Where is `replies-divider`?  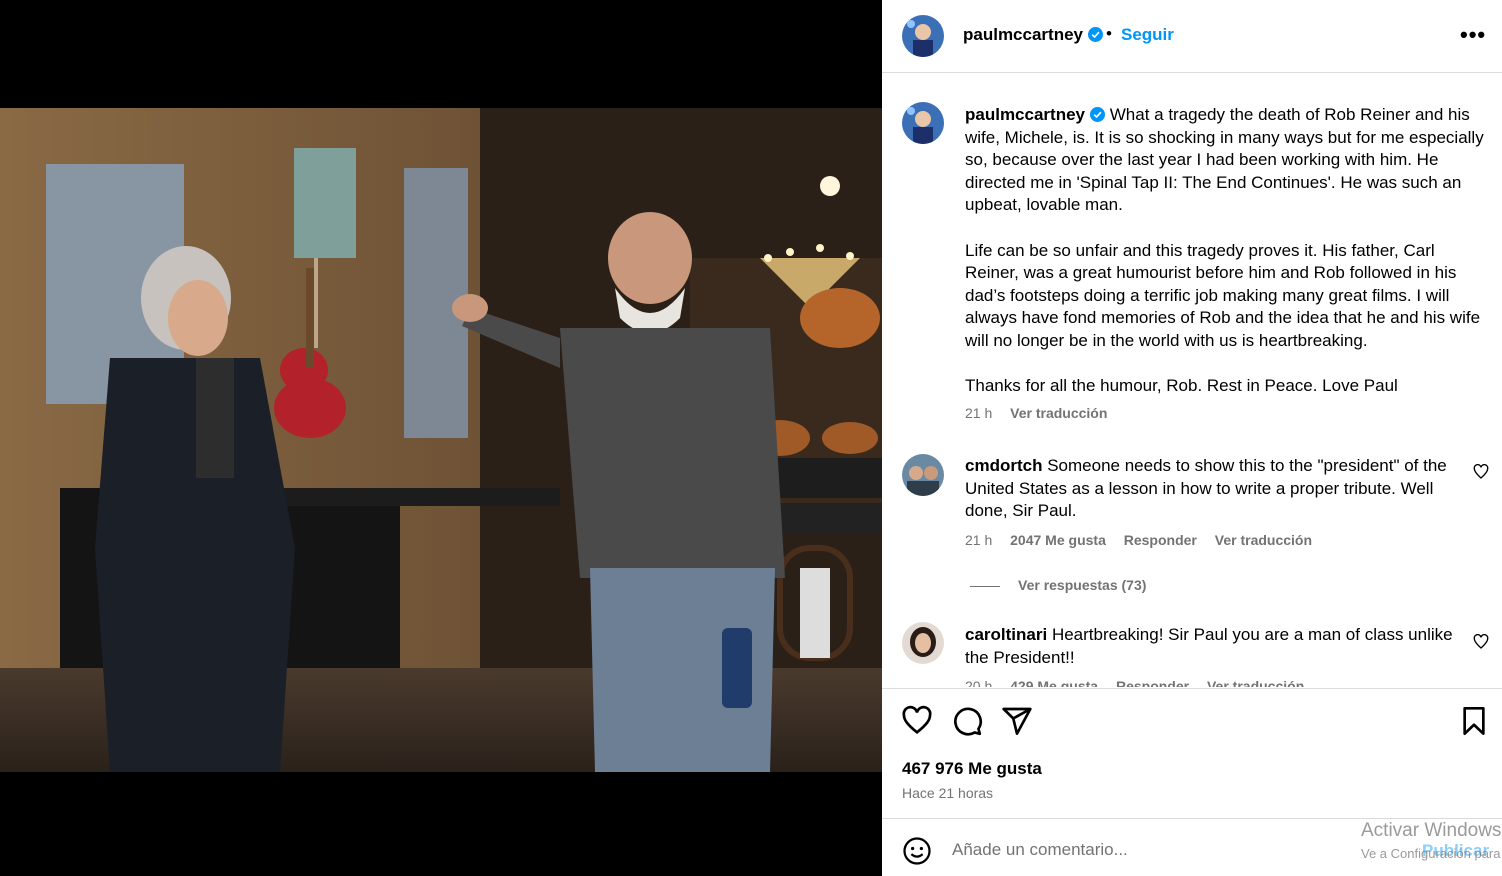
replies-divider is located at coordinates (985, 586).